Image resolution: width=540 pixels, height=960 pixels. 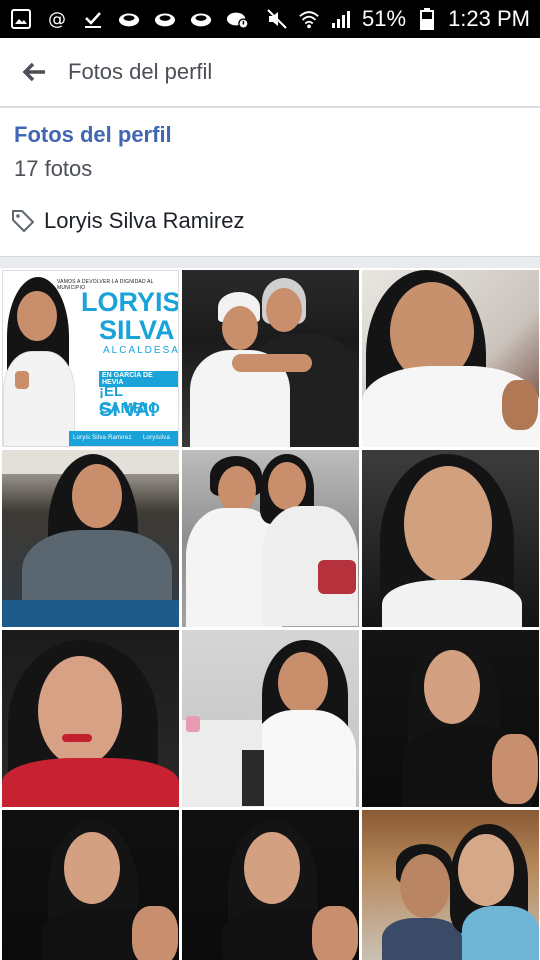 I want to click on photo-count: 17 fotos, so click(x=53, y=168).